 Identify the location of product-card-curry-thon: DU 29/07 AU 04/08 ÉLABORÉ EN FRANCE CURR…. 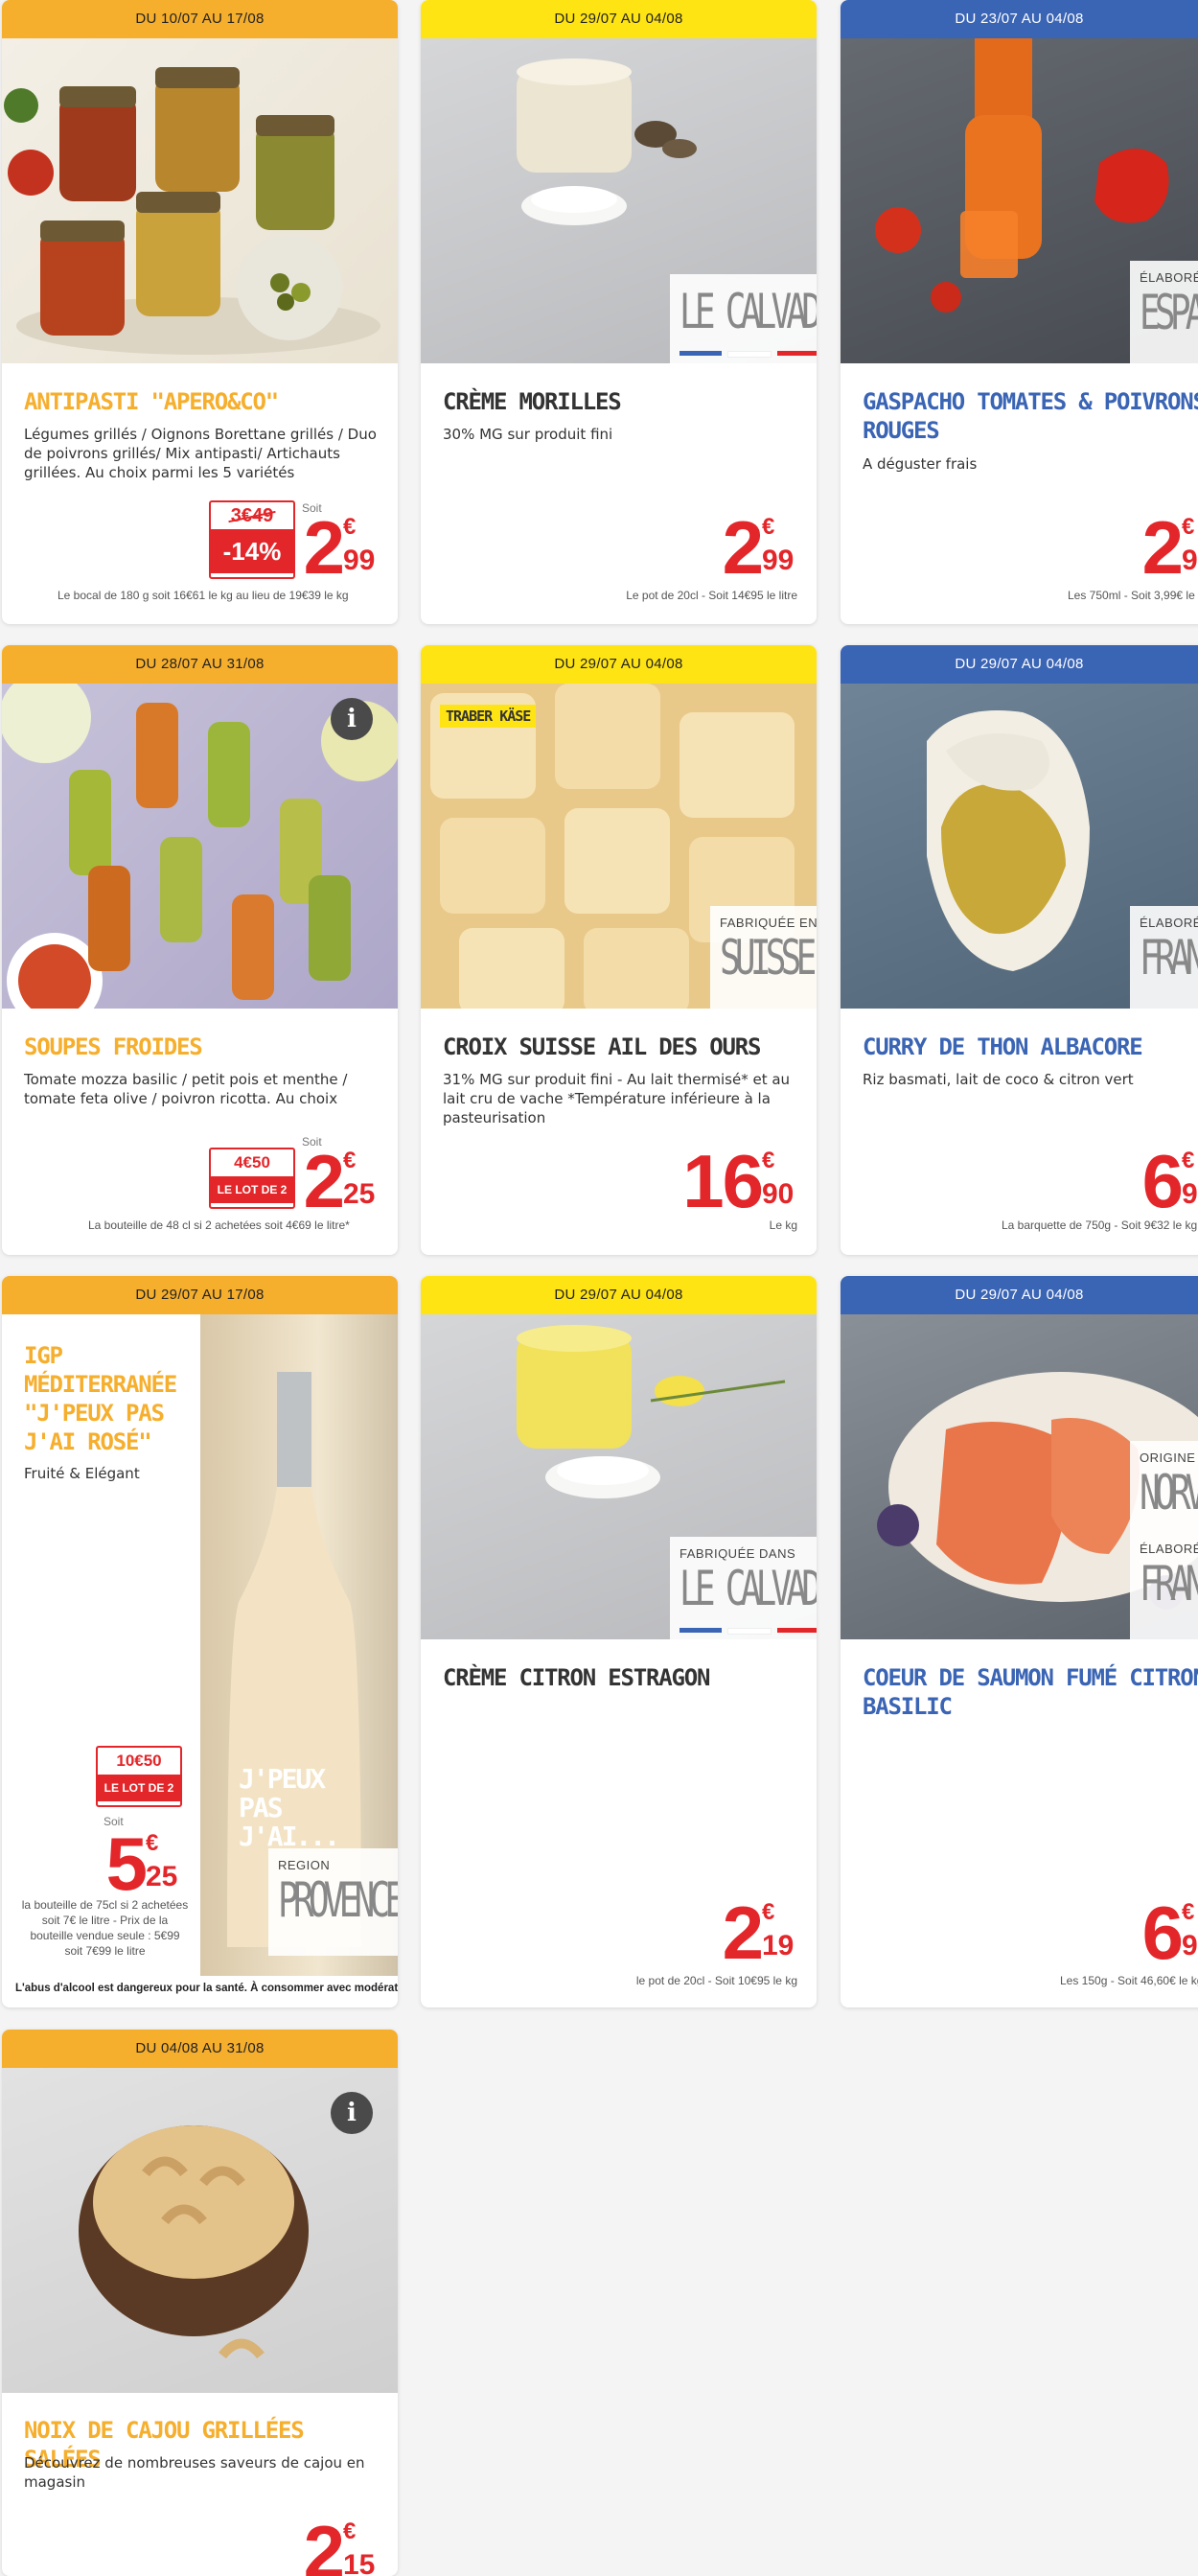
(1019, 950).